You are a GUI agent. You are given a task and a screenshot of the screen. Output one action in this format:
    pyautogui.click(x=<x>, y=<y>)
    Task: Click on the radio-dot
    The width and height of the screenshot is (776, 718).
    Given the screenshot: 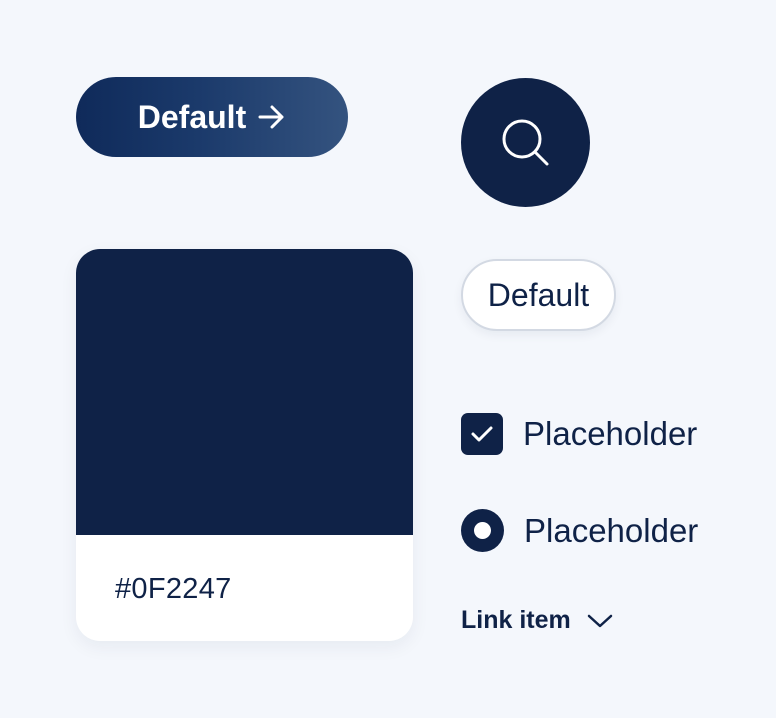 What is the action you would take?
    pyautogui.click(x=482, y=530)
    